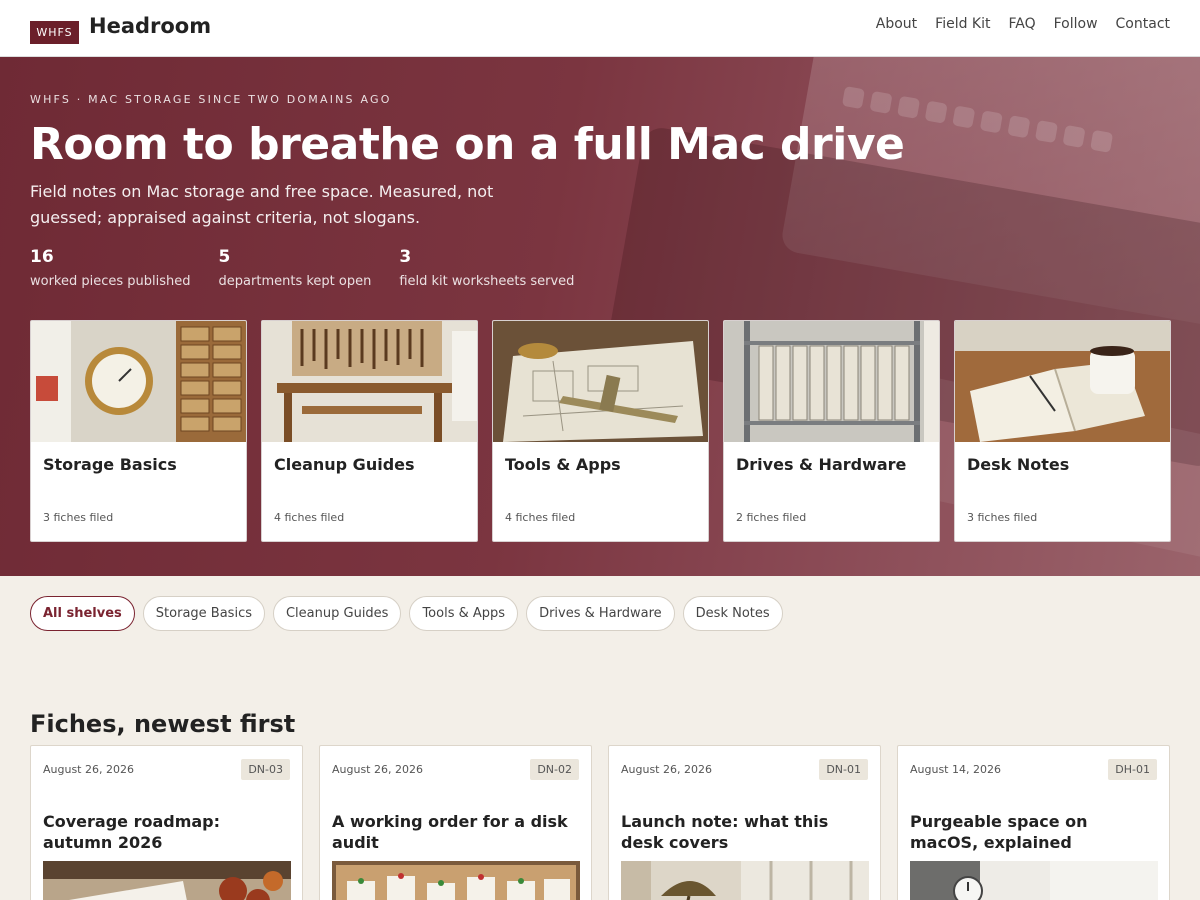 This screenshot has height=900, width=1200. I want to click on fiches-section-title: Fiches, newest first, so click(163, 724).